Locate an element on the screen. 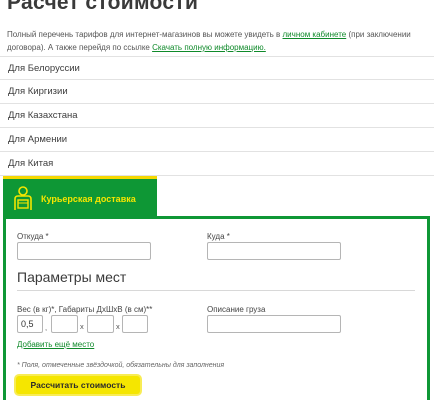 The height and width of the screenshot is (400, 434). accordion-item-kazakhstan: Для Казахстана is located at coordinates (217, 116).